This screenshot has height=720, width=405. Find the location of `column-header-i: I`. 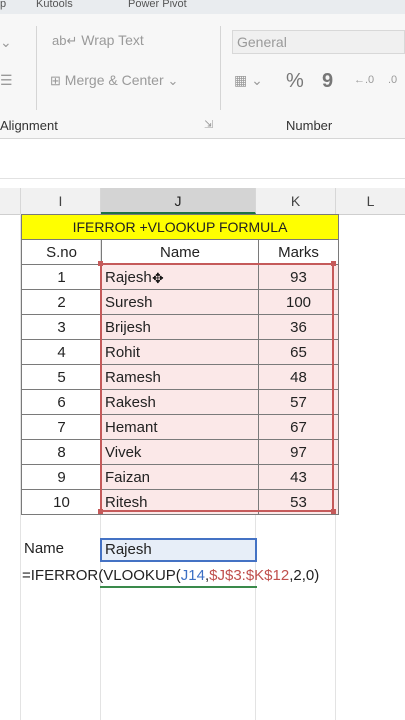

column-header-i: I is located at coordinates (61, 201).